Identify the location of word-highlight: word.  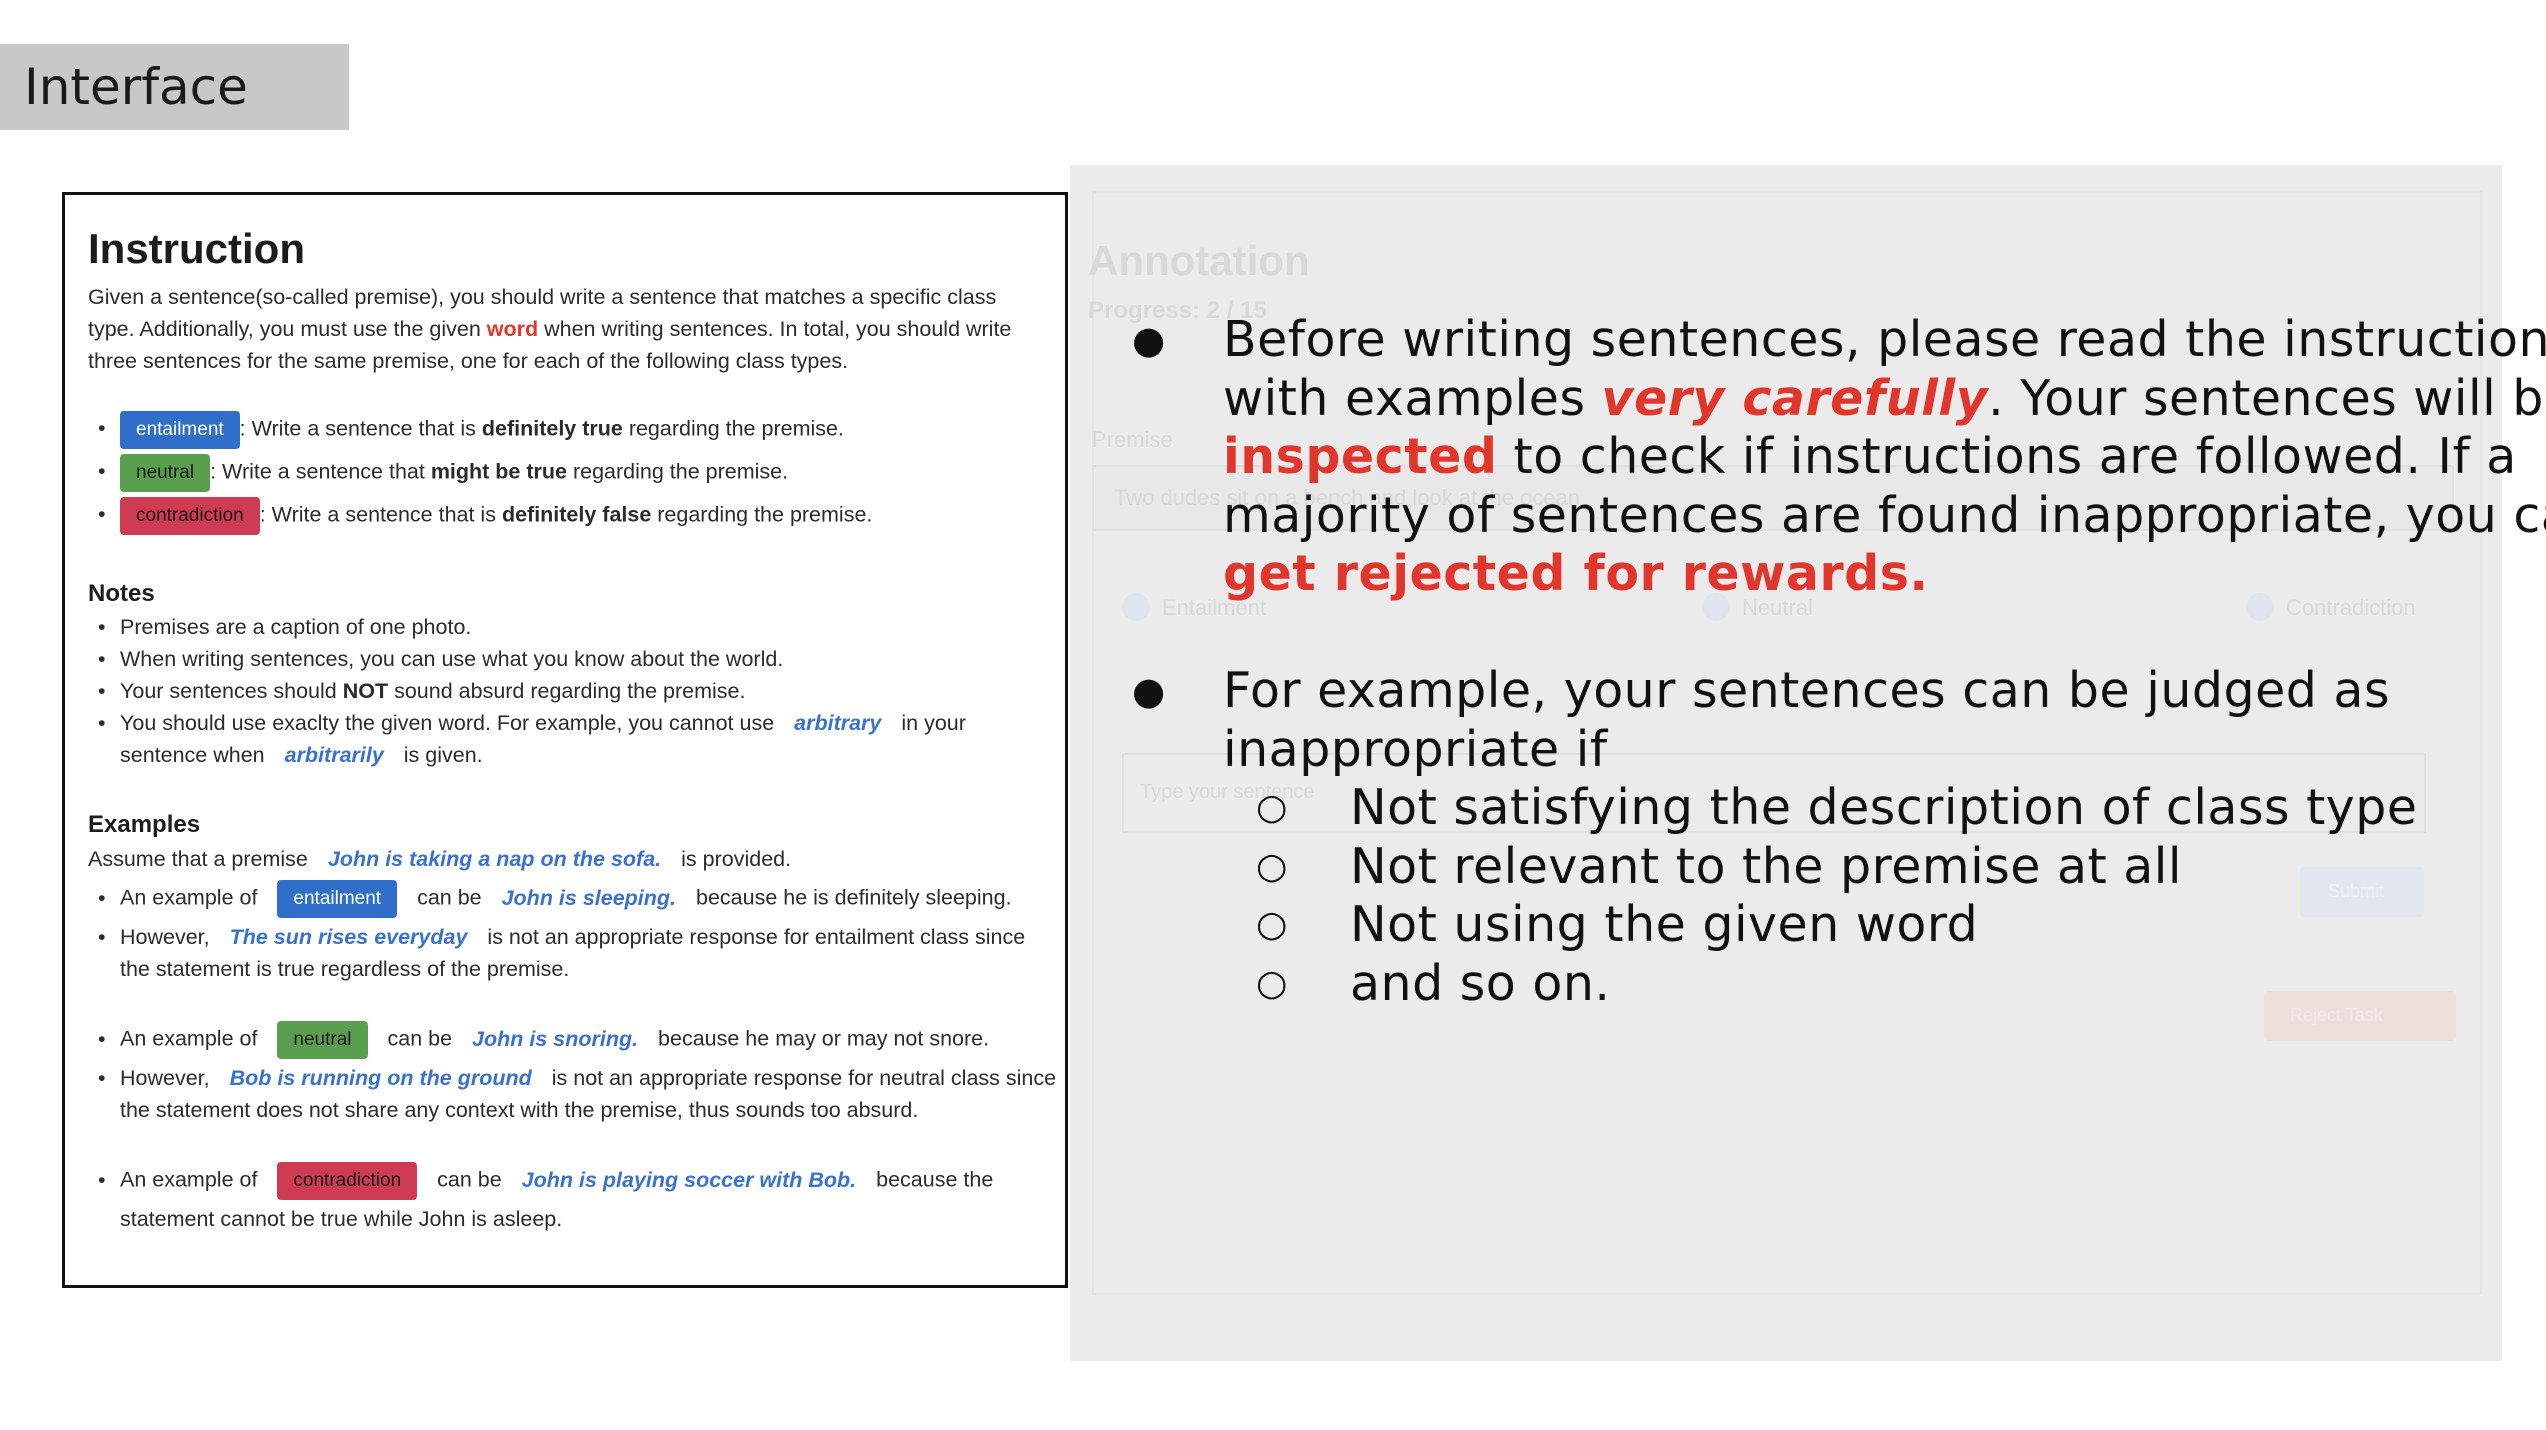
(512, 329).